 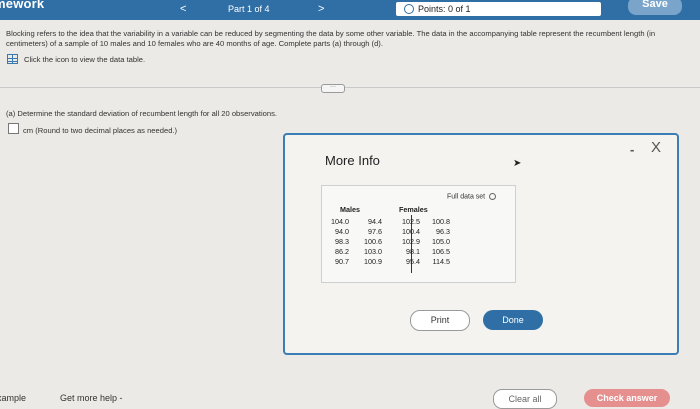 What do you see at coordinates (441, 221) in the screenshot?
I see `table-cell: 100.8` at bounding box center [441, 221].